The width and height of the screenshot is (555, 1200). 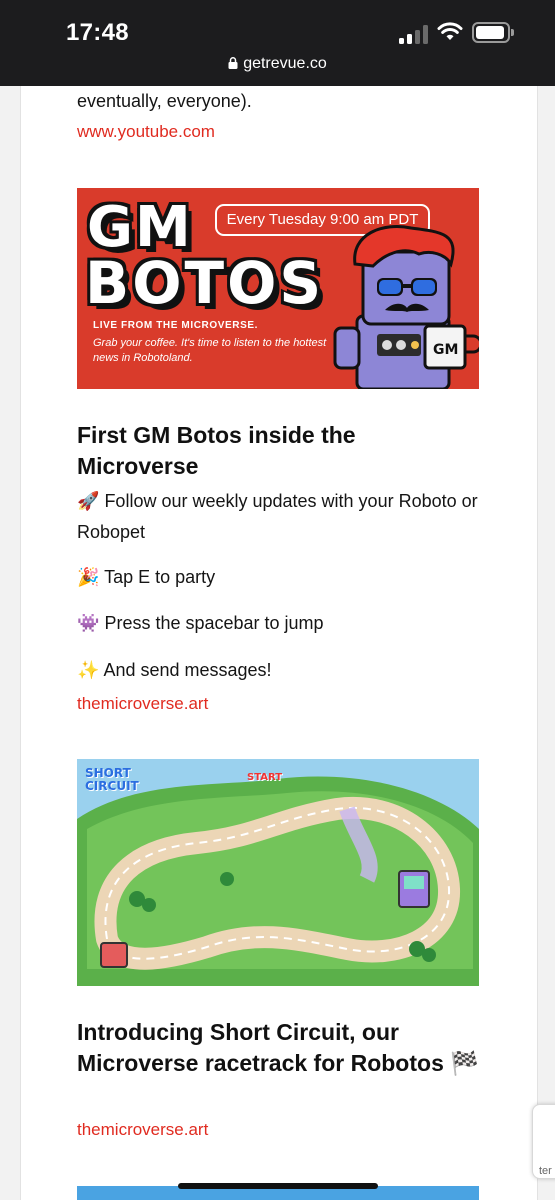 I want to click on live-text: LIVE FROM THE MICROVERSE., so click(x=176, y=325).